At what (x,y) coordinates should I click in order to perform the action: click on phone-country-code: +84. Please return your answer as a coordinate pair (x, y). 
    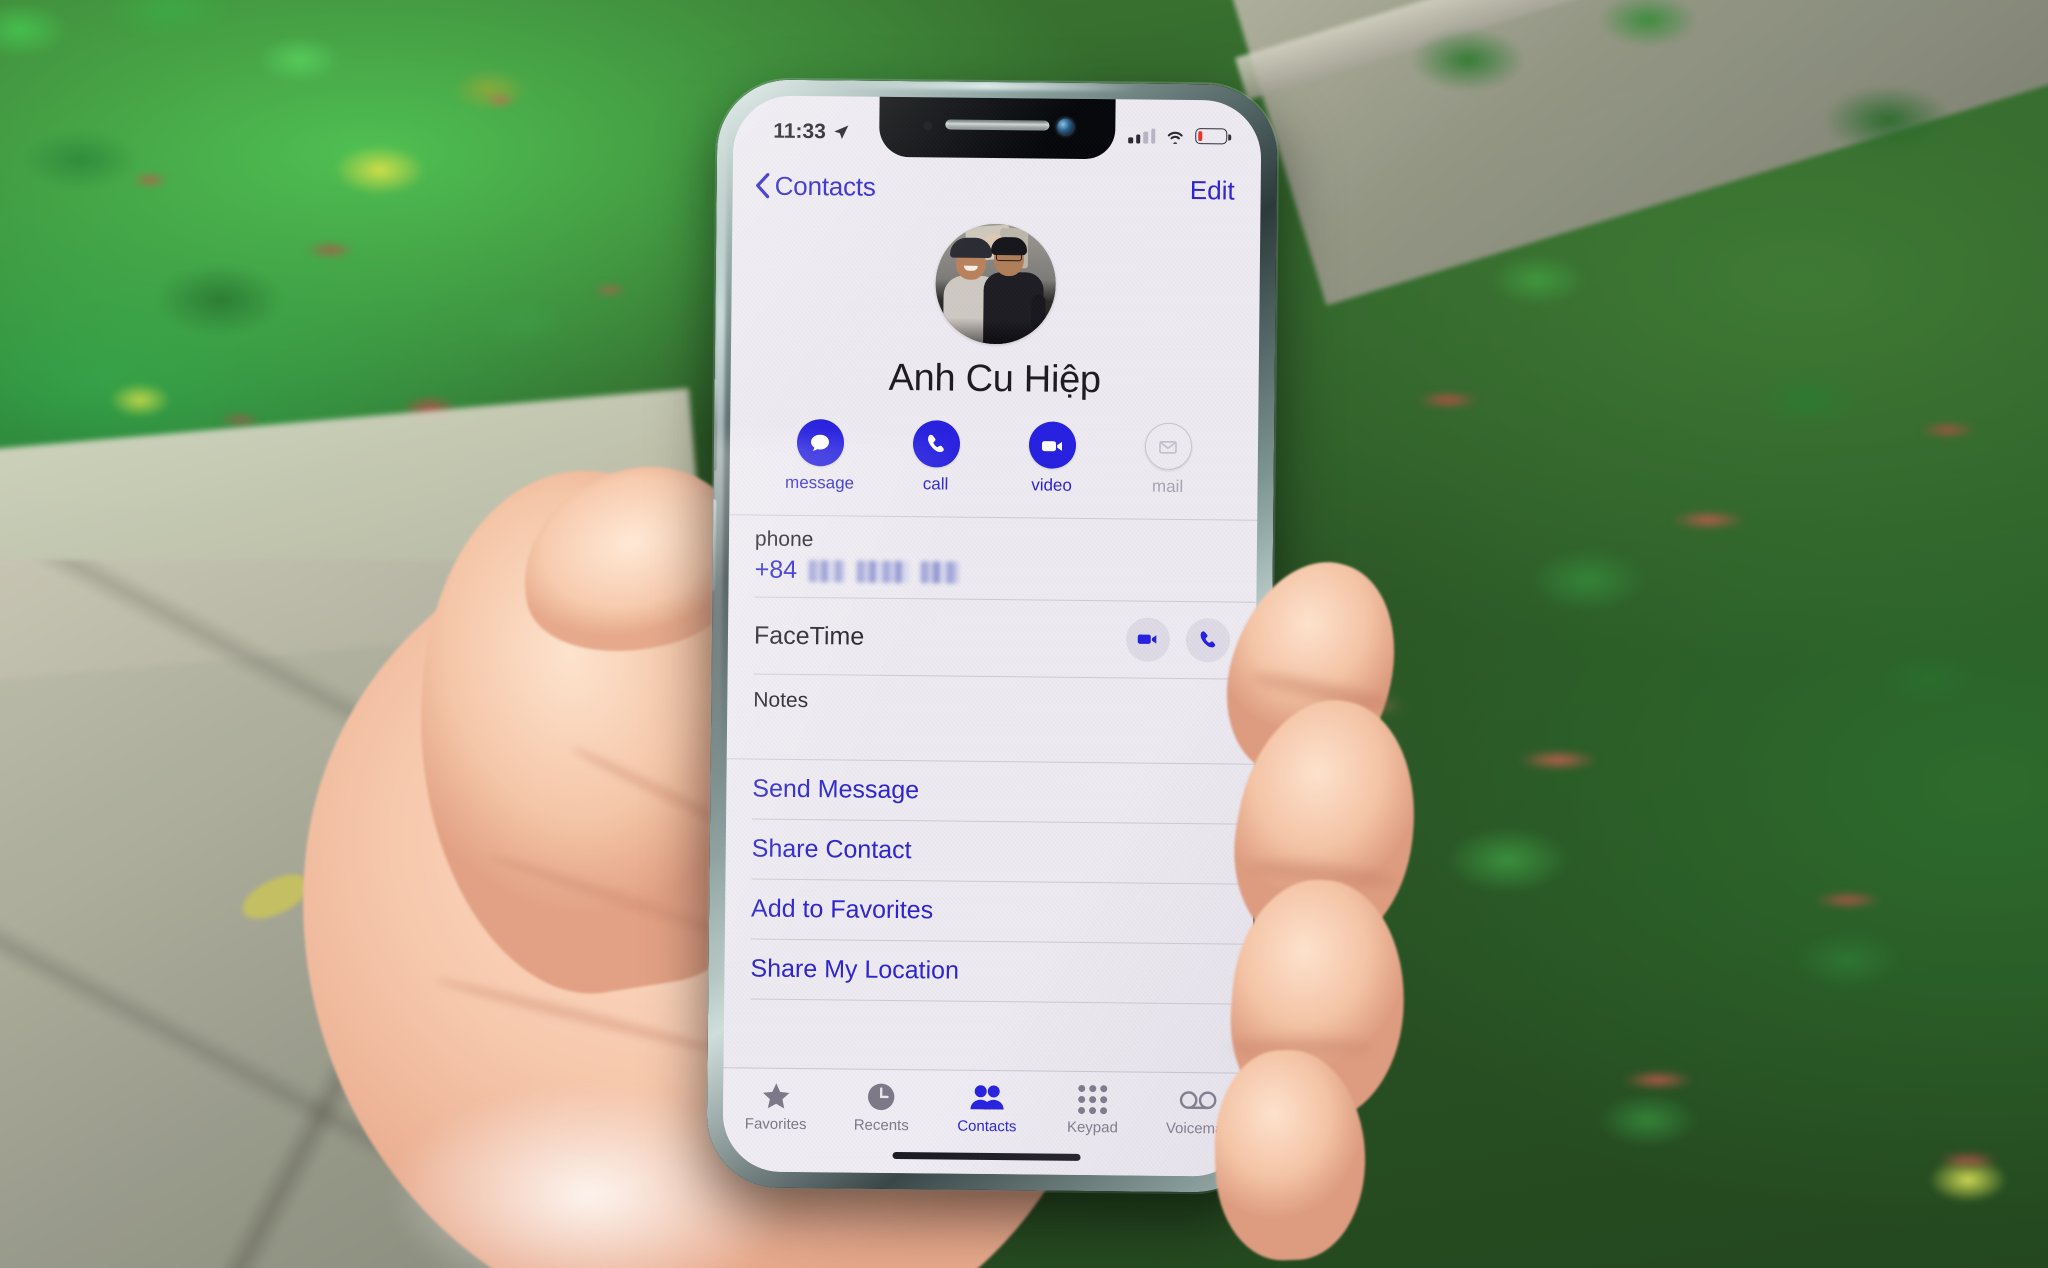
    Looking at the image, I should click on (776, 569).